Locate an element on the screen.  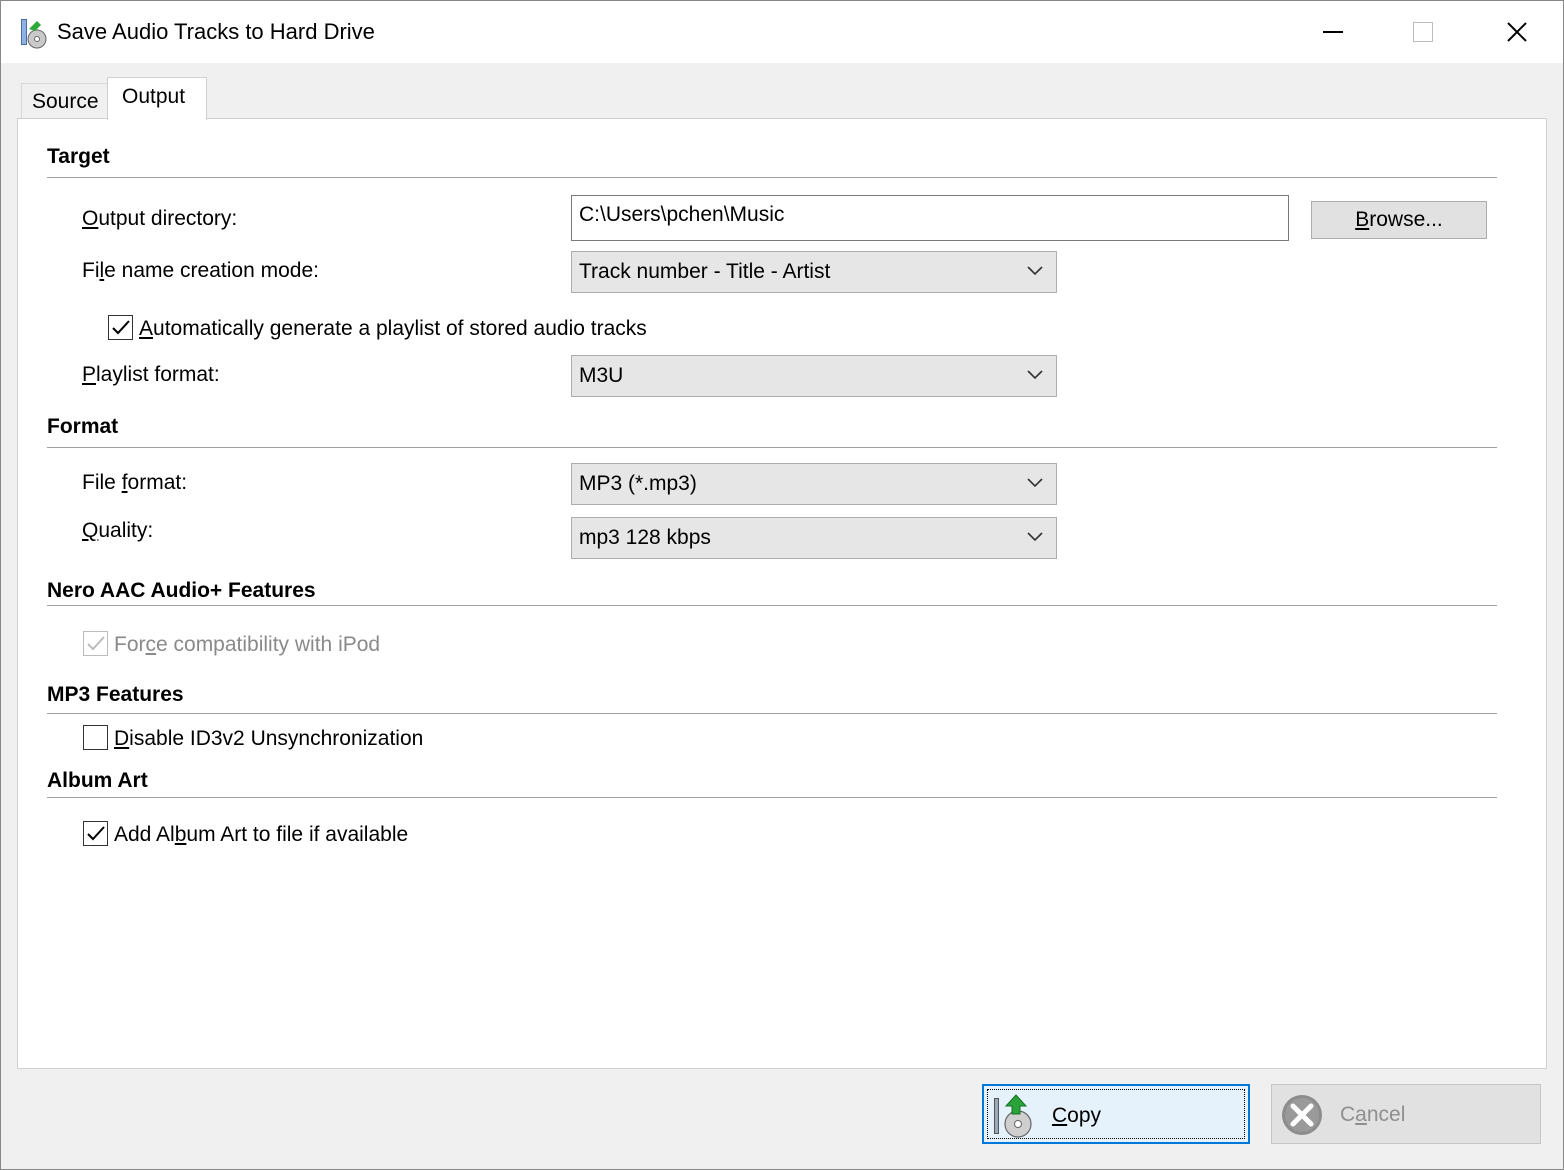
playlist-format-select: M3U is located at coordinates (814, 376).